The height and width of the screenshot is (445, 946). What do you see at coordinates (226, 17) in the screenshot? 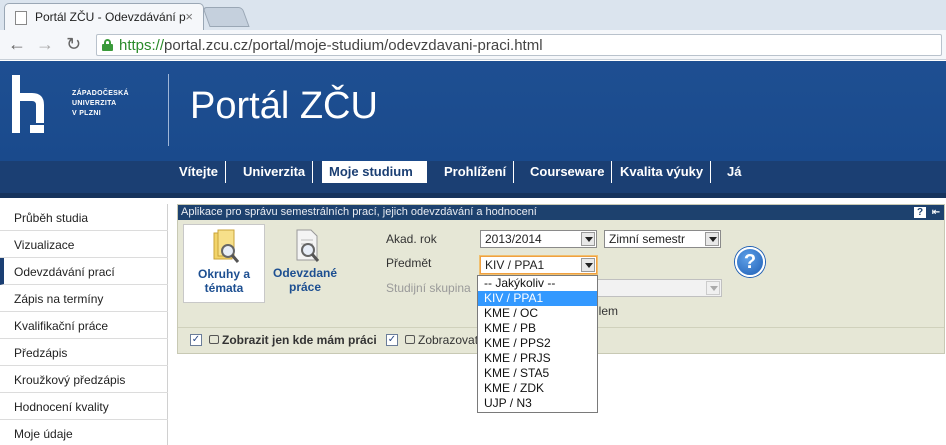
I see `new-tab-button` at bounding box center [226, 17].